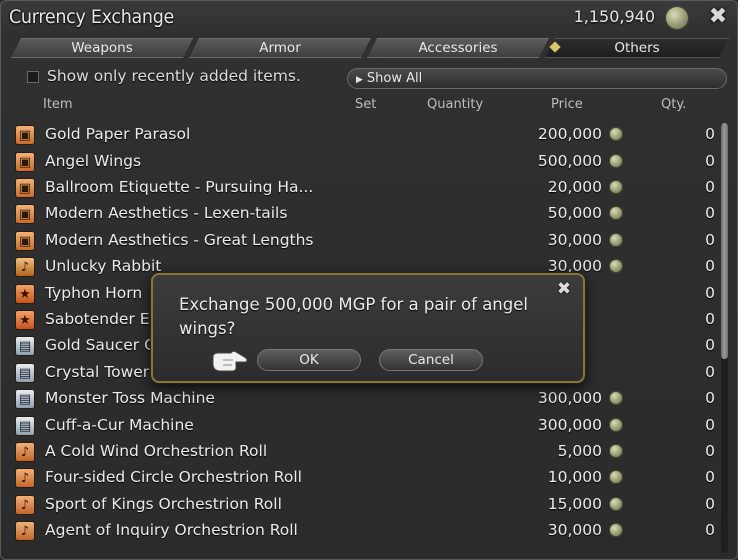  Describe the element at coordinates (574, 187) in the screenshot. I see `item-price: 20,000` at that location.